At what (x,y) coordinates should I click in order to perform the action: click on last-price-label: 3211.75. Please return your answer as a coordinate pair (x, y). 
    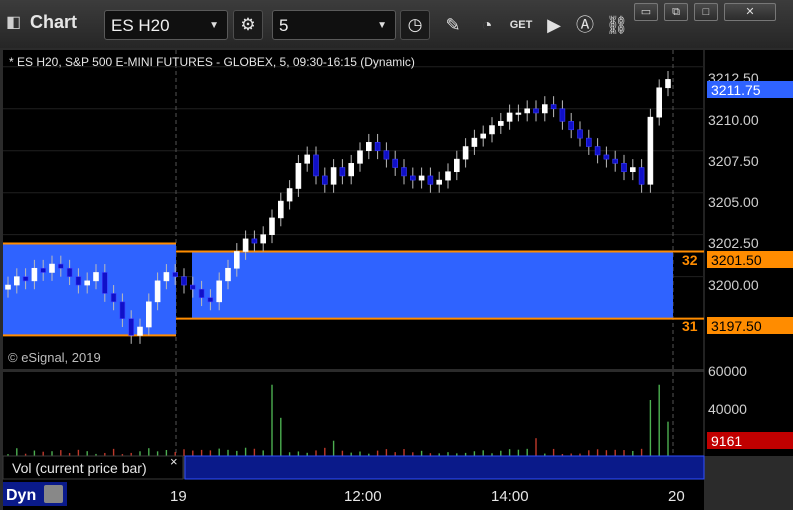
    Looking at the image, I should click on (736, 90).